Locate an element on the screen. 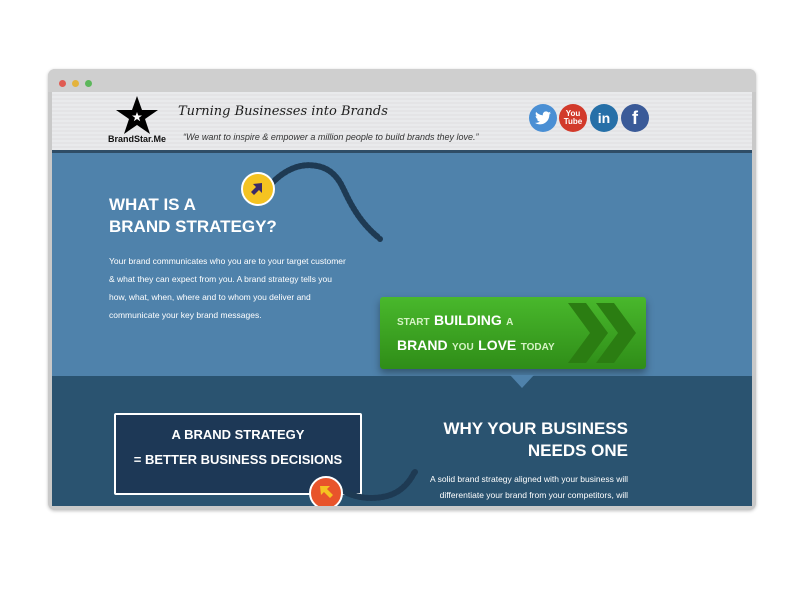  cta-word: TODAY is located at coordinates (537, 347).